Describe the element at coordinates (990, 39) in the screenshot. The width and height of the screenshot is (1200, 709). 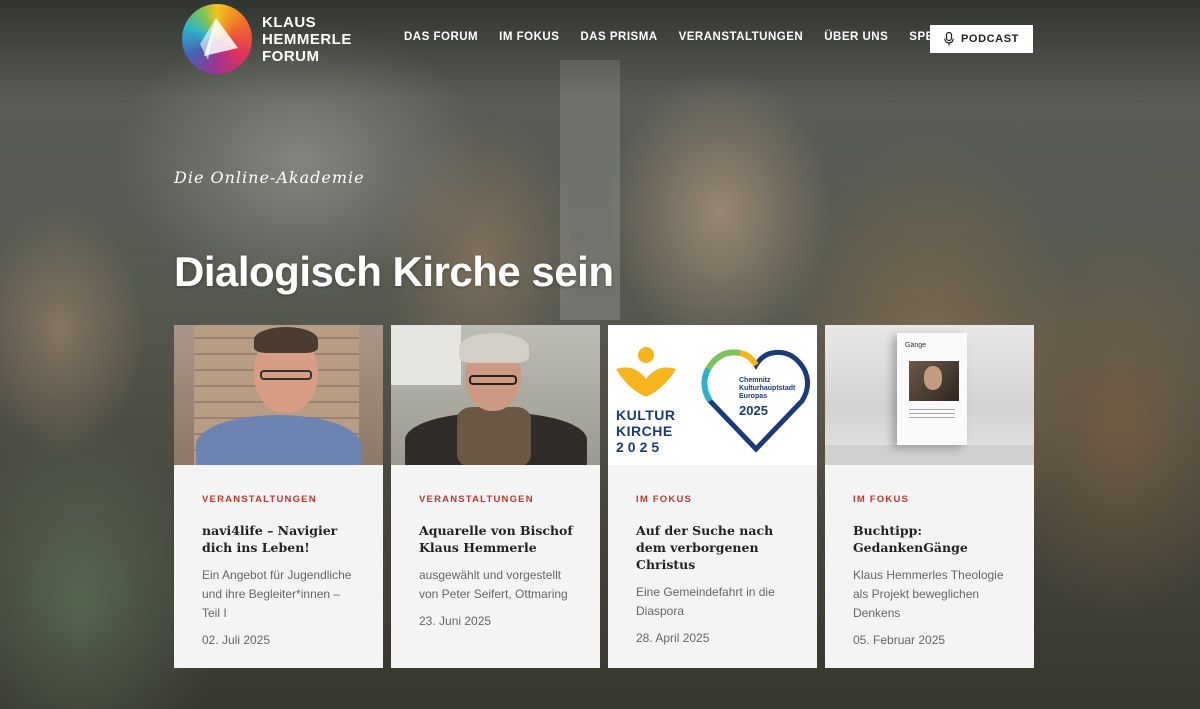
I see `podcast-button-label: PODCAST` at that location.